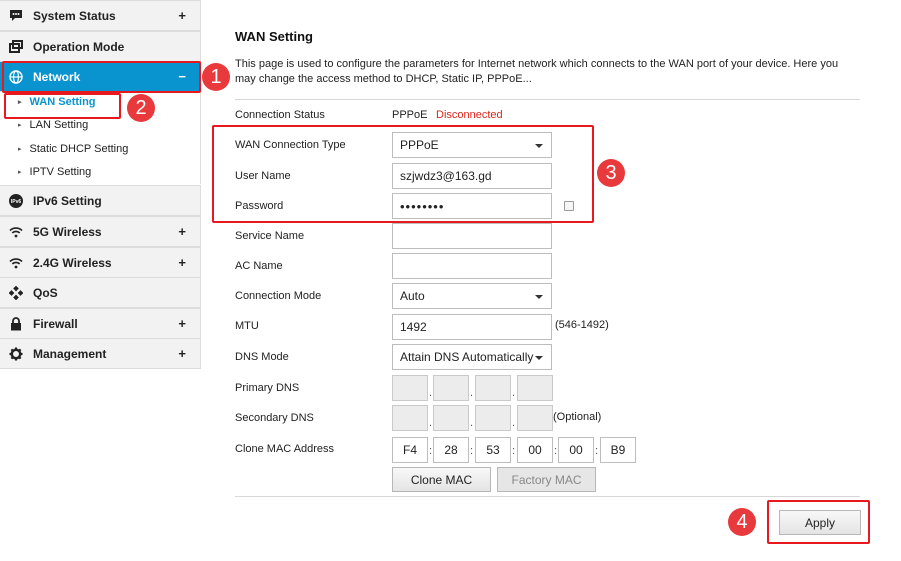 The image size is (901, 561). I want to click on sidebar-item-management: Management +, so click(100, 353).